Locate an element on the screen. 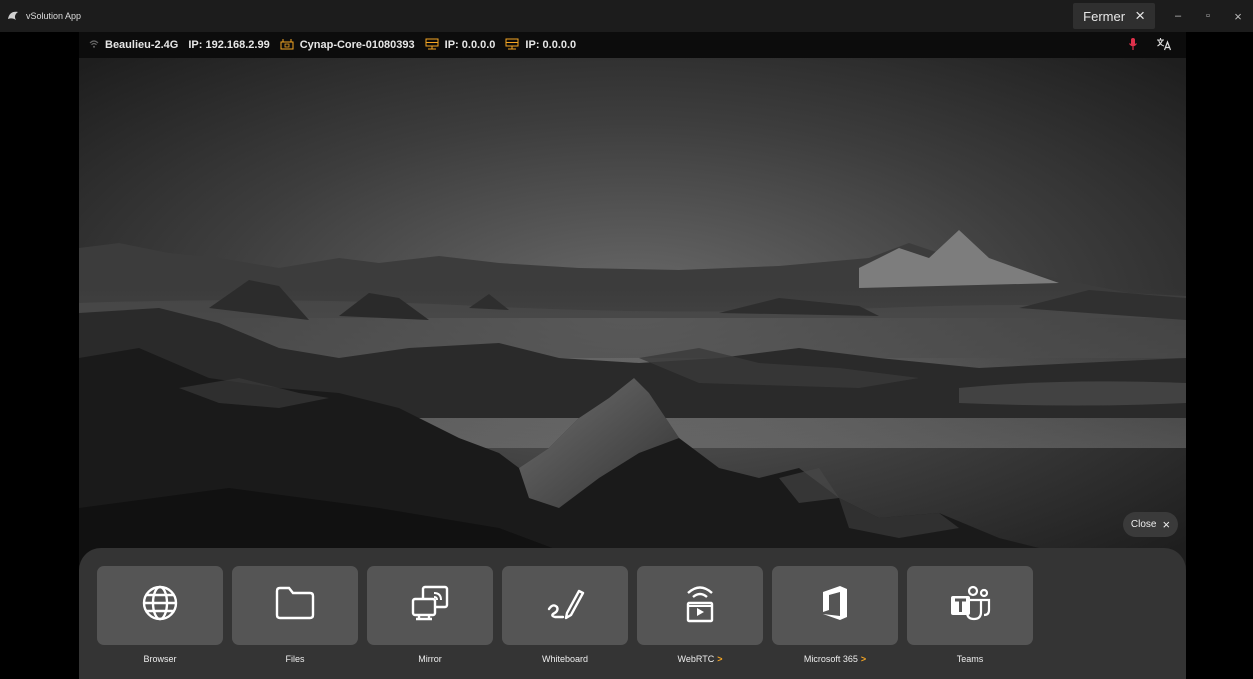  minimize-icon: – is located at coordinates (1178, 16).